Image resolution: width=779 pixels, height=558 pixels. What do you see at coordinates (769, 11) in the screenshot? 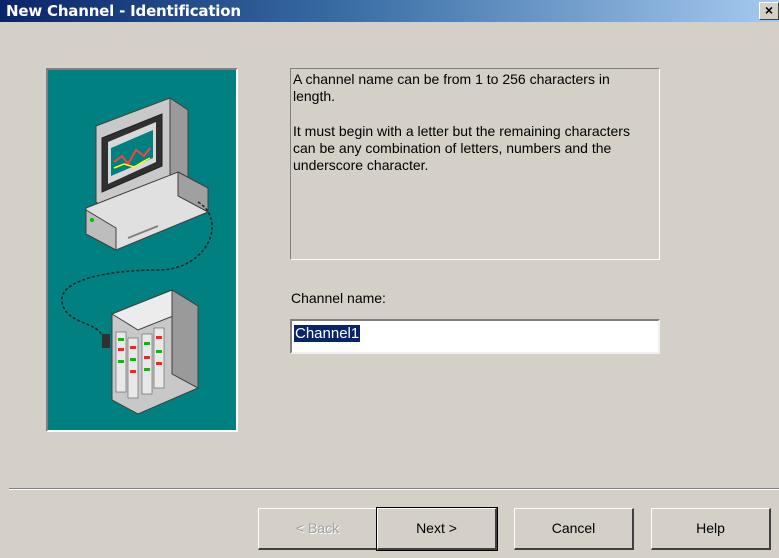
I see `close-button: ×` at bounding box center [769, 11].